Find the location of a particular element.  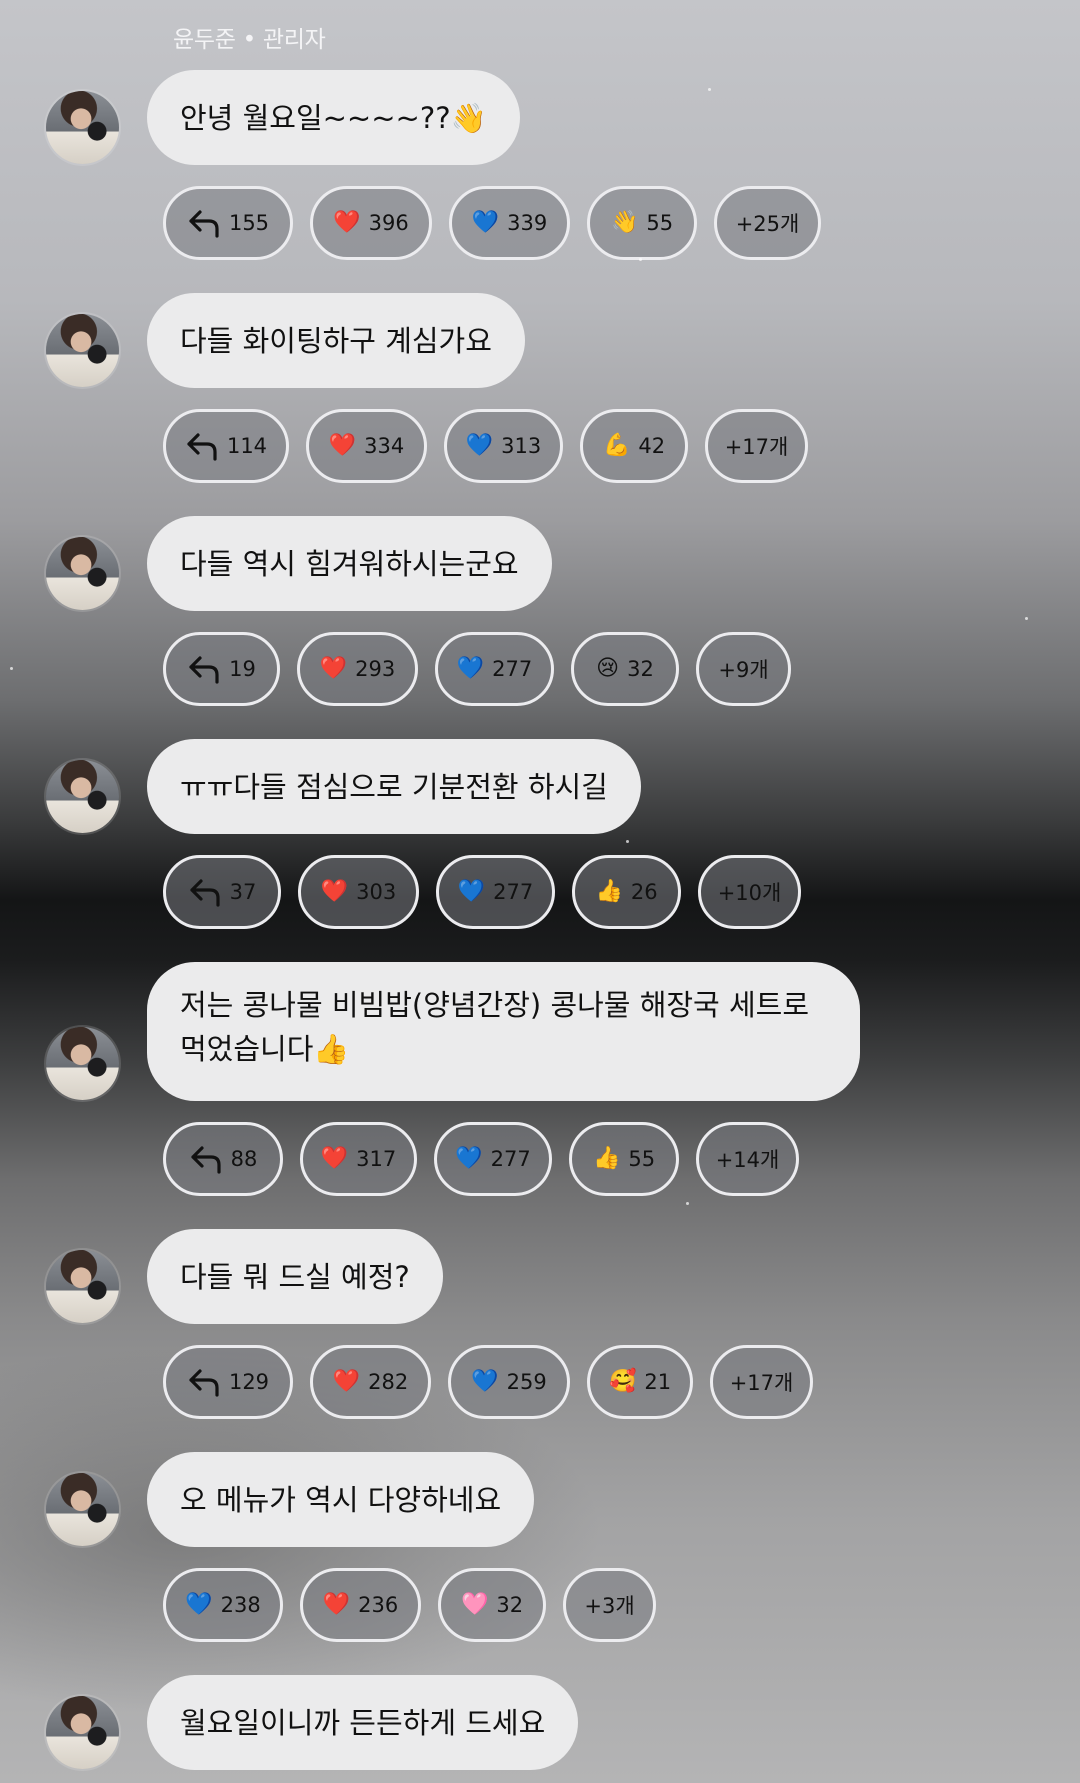

reaction-bar: 💙 238 ❤️ 236 🩷 32 +3개 is located at coordinates (409, 1605).